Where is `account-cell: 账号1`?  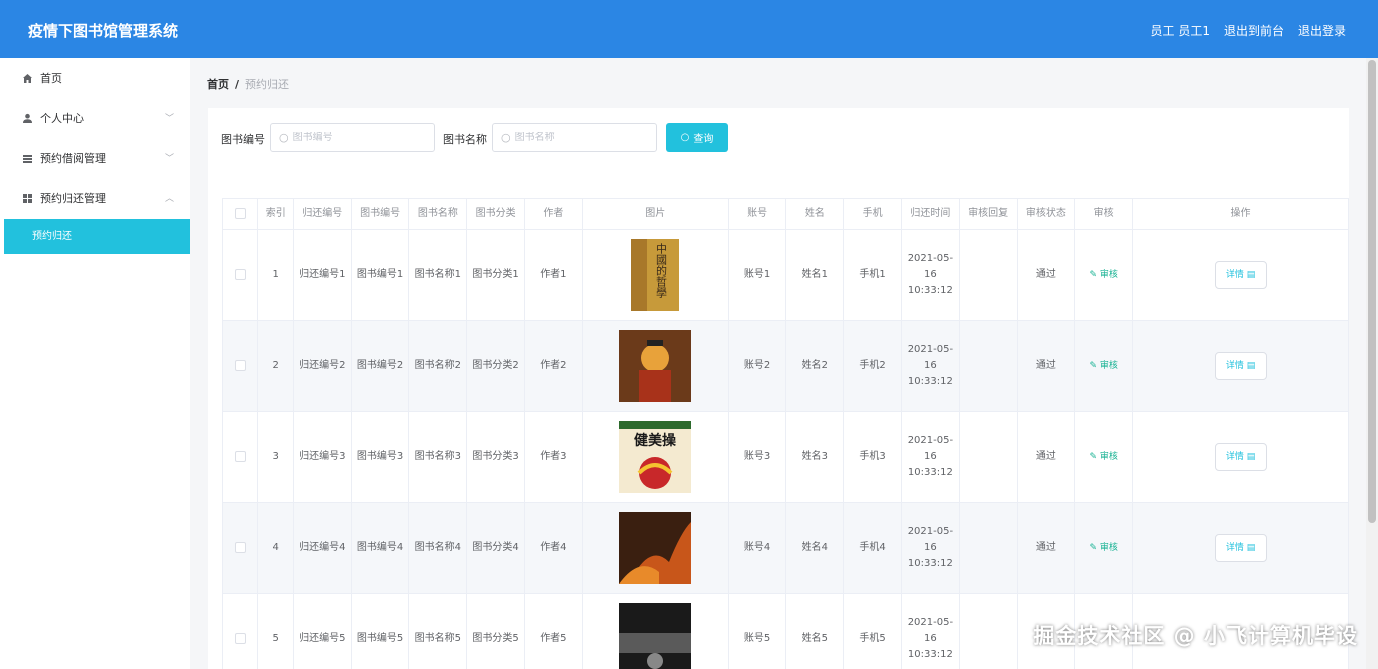
account-cell: 账号1 is located at coordinates (757, 275).